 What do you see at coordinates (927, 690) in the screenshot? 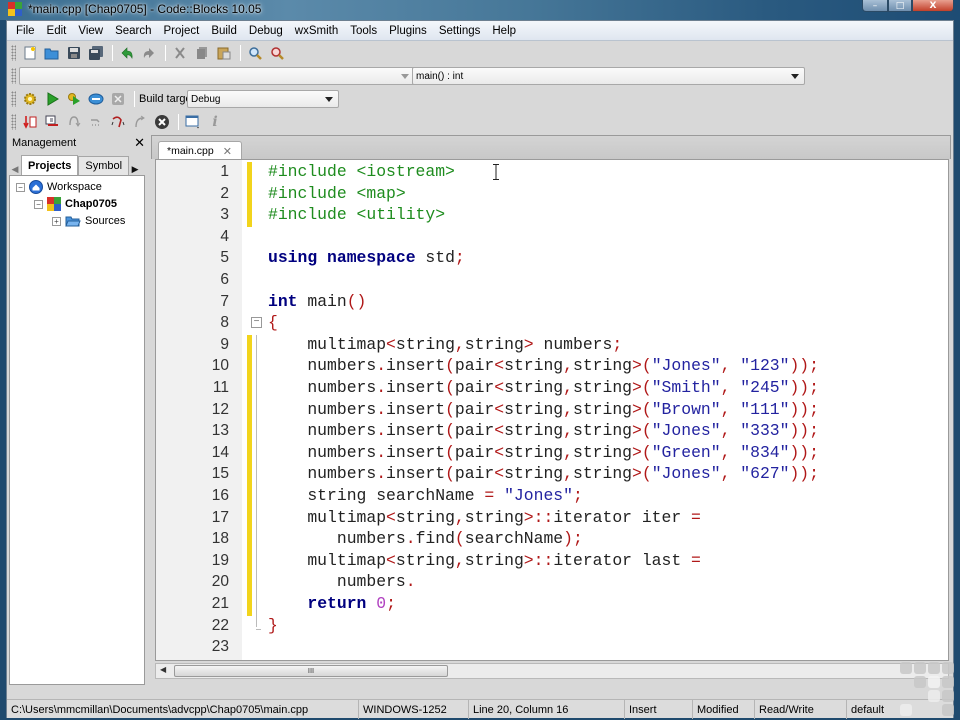
I see `overlay-grid-widget` at bounding box center [927, 690].